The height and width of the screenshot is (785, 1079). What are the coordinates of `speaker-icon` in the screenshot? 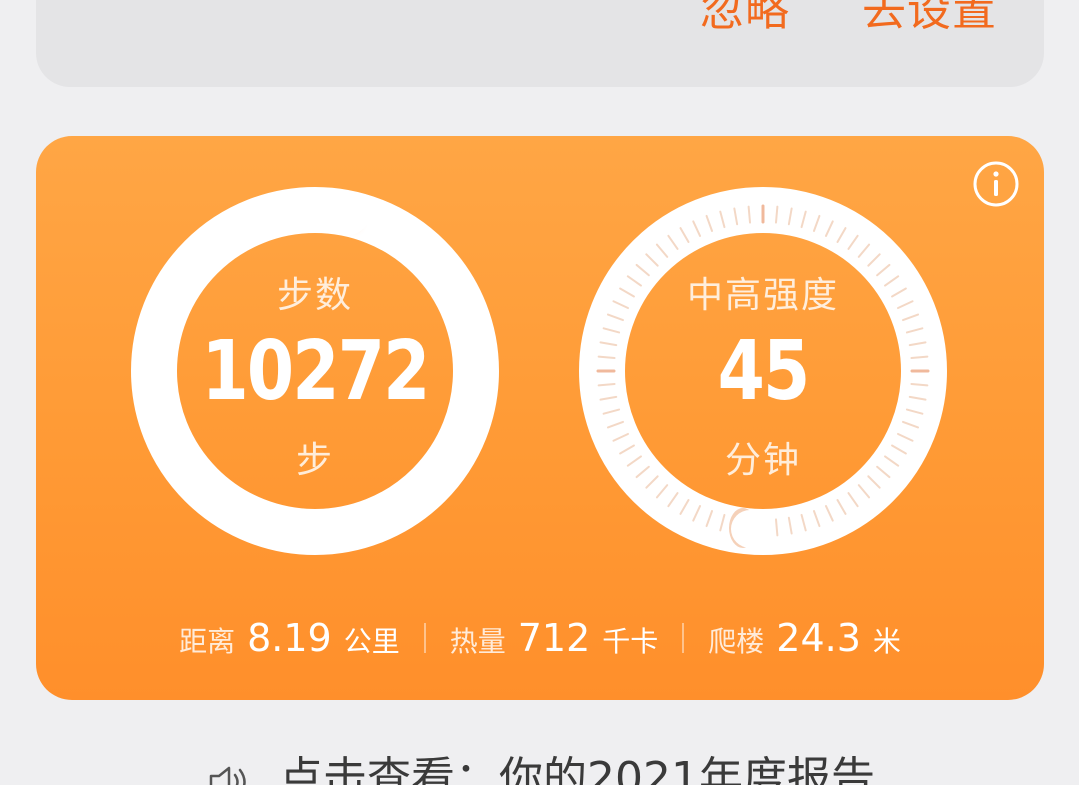 It's located at (227, 775).